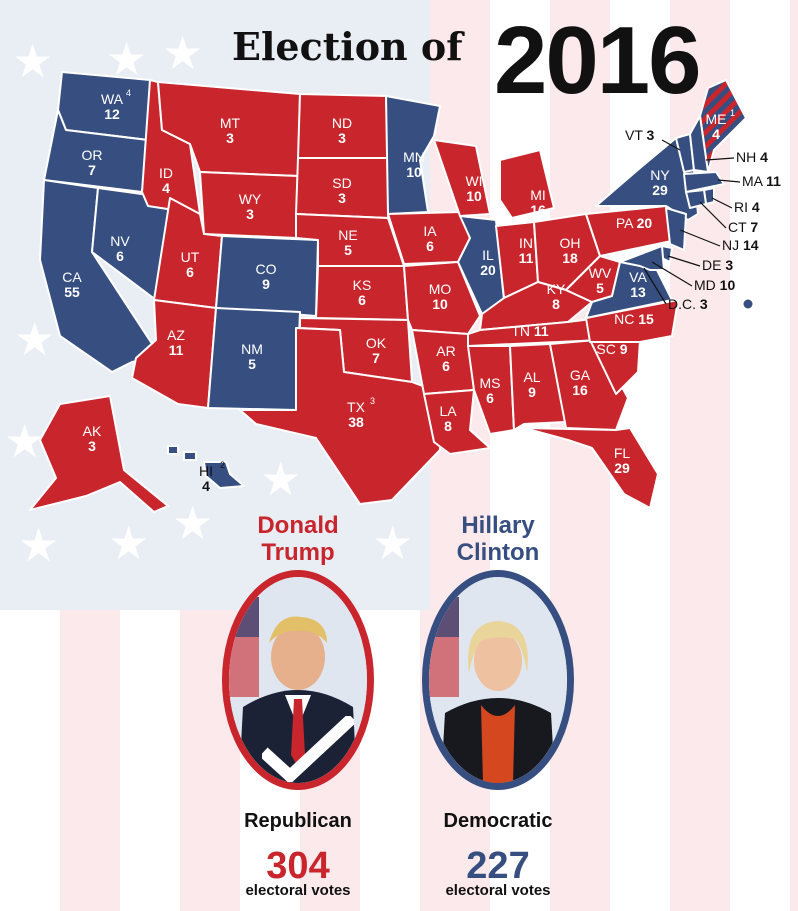  What do you see at coordinates (490, 383) in the screenshot?
I see `state-abbr: MS` at bounding box center [490, 383].